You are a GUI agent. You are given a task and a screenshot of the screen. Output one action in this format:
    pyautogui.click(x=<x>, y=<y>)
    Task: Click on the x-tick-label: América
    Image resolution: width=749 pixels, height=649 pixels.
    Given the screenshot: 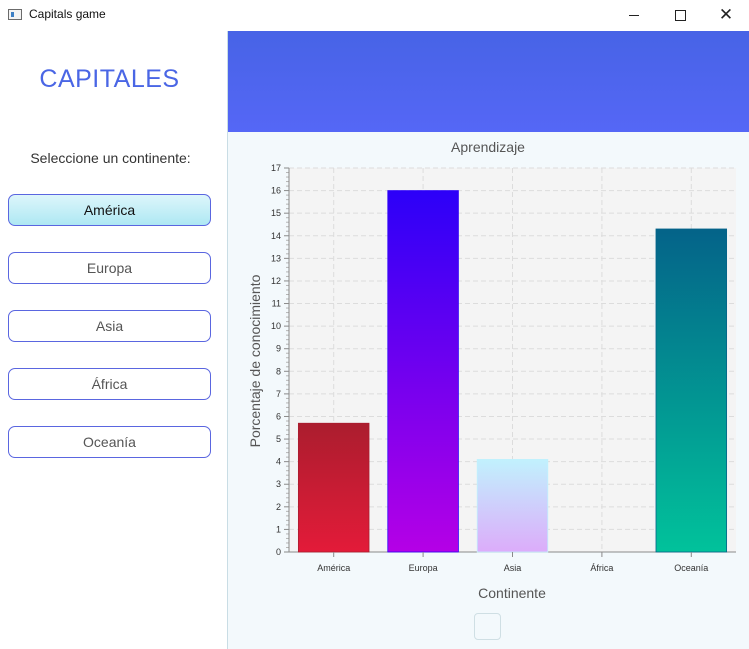 What is the action you would take?
    pyautogui.click(x=333, y=568)
    